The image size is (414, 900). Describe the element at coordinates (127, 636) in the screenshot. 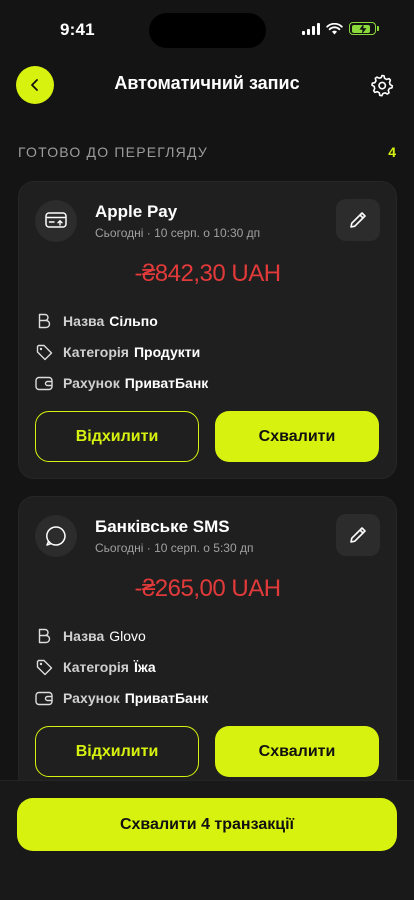

I see `merchant-name: Glovo` at that location.